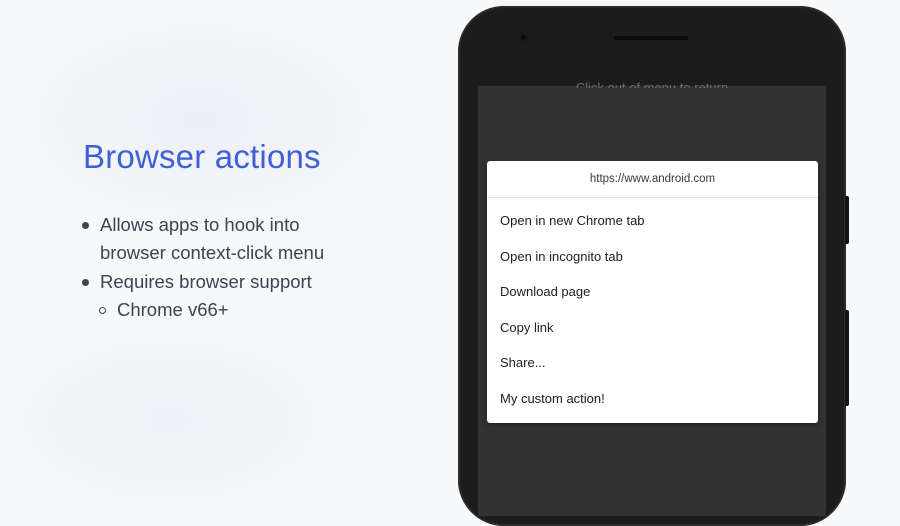 The image size is (900, 526). Describe the element at coordinates (526, 327) in the screenshot. I see `menu-item-copy-link: Copy link` at that location.